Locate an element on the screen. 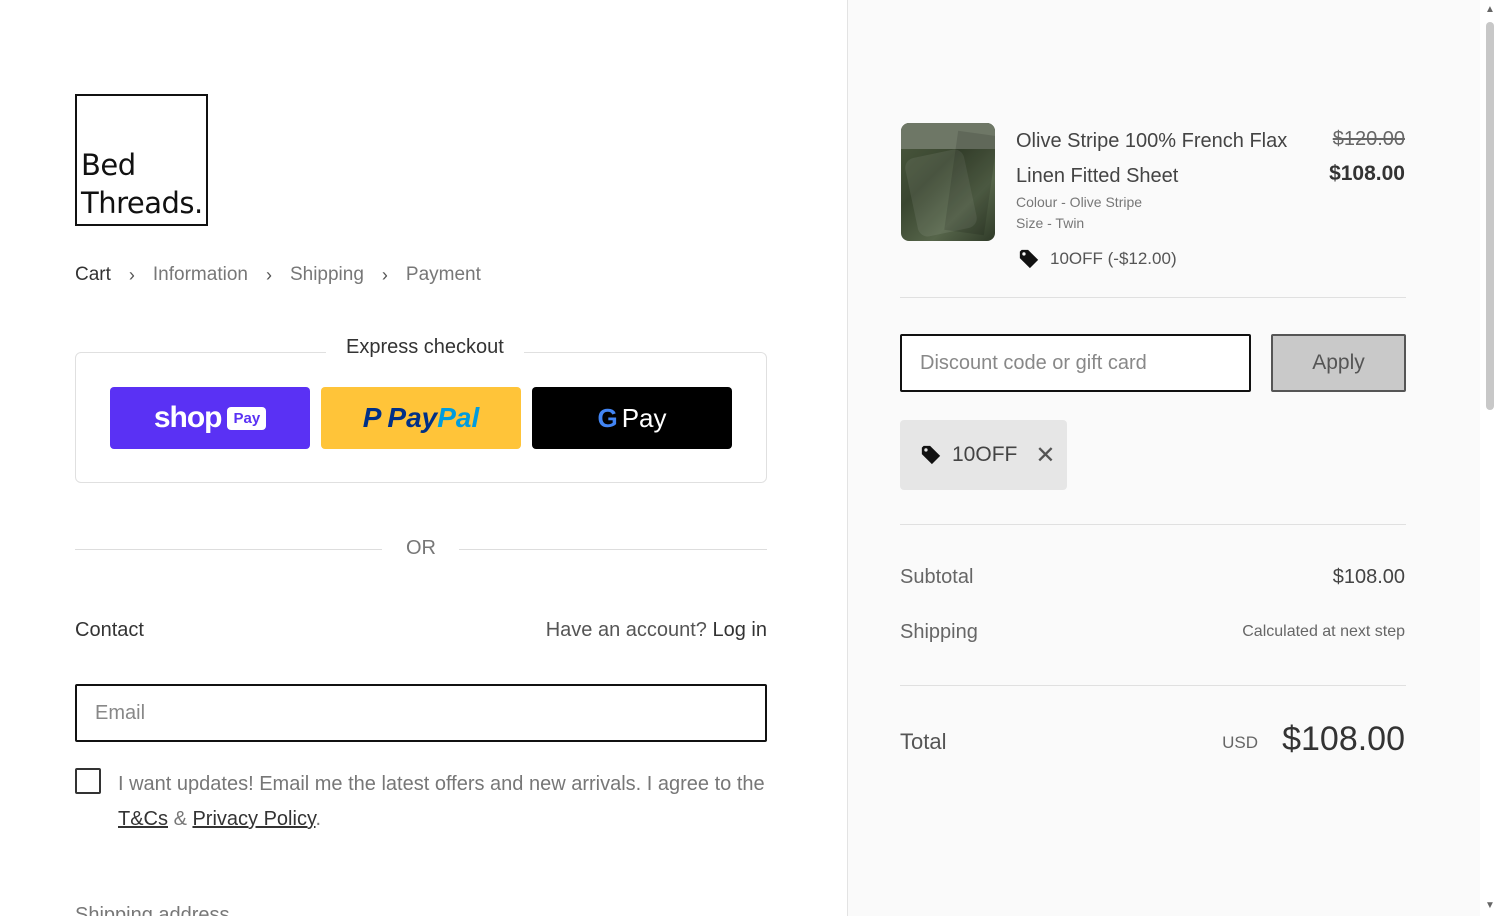 The image size is (1500, 916). product-price: $108.00 is located at coordinates (1367, 173).